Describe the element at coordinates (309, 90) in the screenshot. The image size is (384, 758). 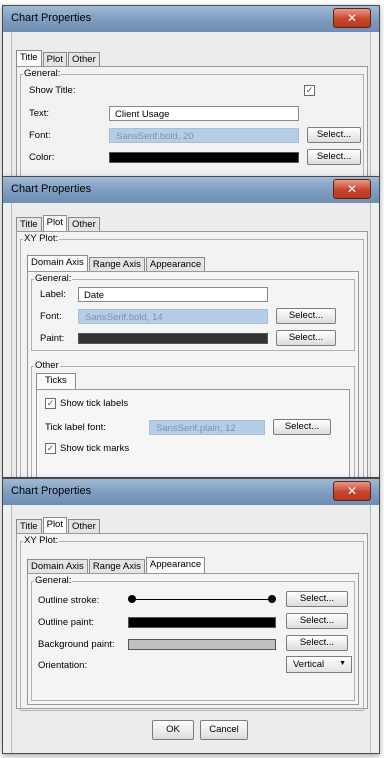
I see `show-title-checkbox: ✓` at that location.